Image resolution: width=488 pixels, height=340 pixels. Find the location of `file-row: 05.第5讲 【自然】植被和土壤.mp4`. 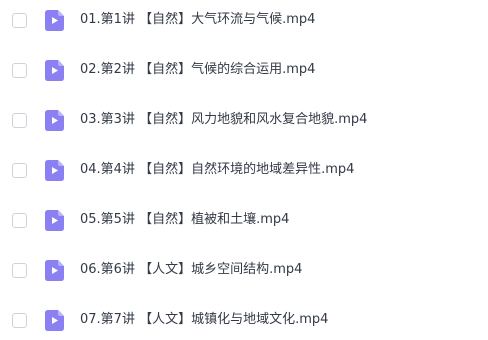

file-row: 05.第5讲 【自然】植被和土壤.mp4 is located at coordinates (244, 220).